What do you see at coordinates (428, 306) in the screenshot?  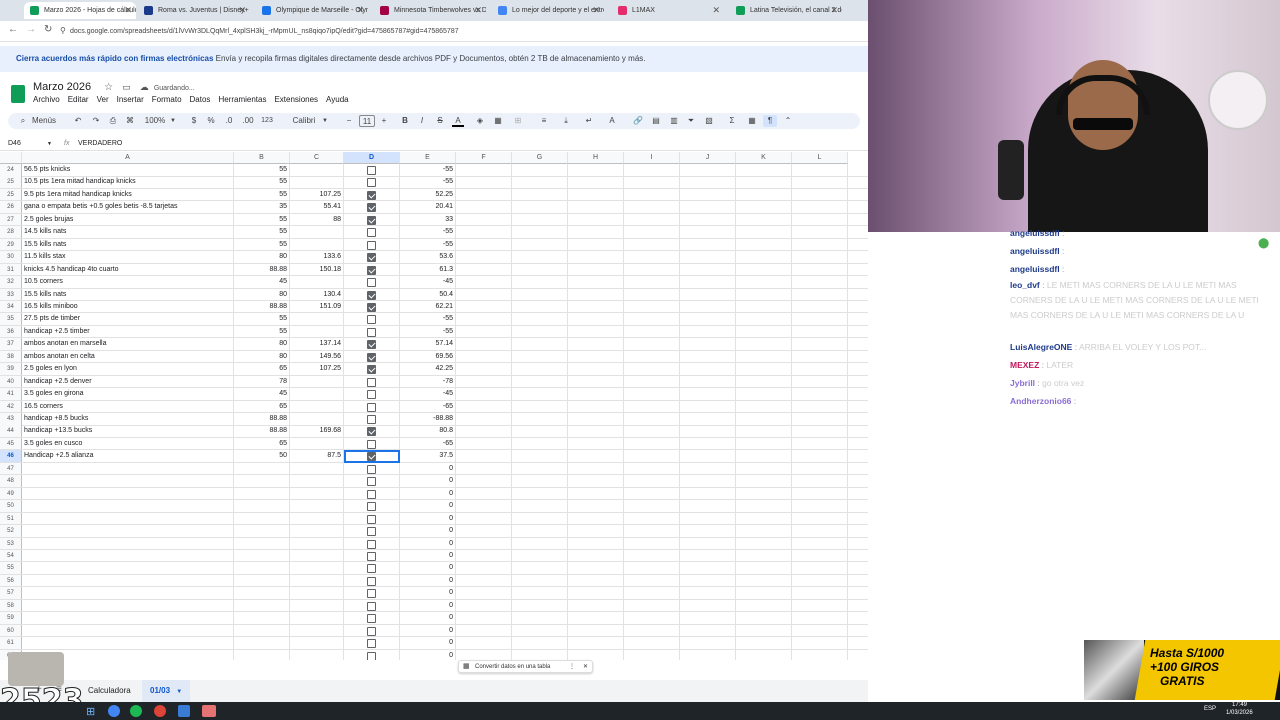 I see `cell-e: 62.21` at bounding box center [428, 306].